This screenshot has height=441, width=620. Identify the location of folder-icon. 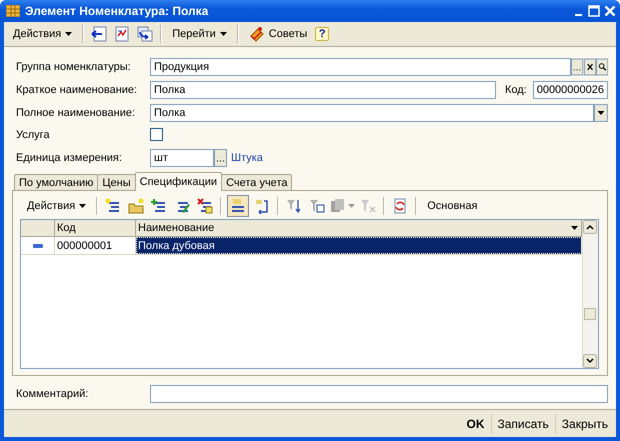
(136, 206).